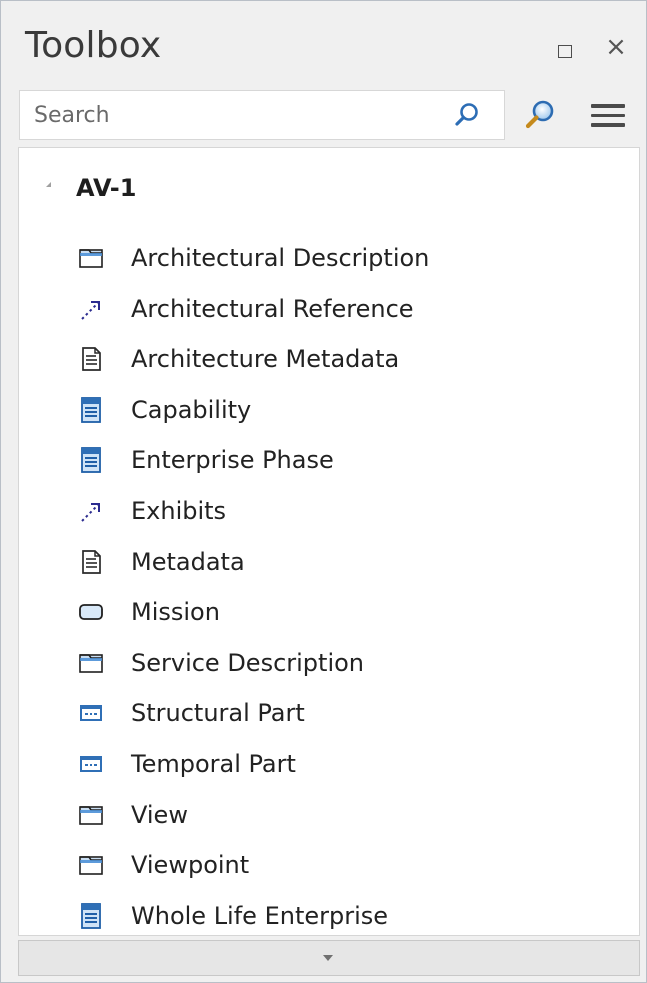 The width and height of the screenshot is (647, 983). Describe the element at coordinates (218, 713) in the screenshot. I see `toolbox-item-label: Structural Part` at that location.